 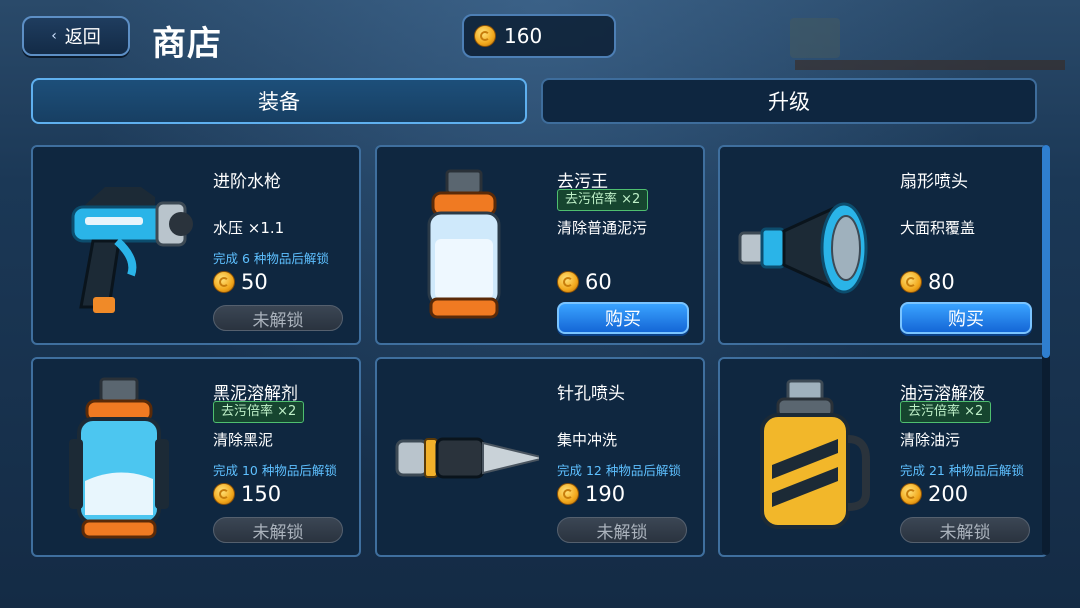 What do you see at coordinates (591, 394) in the screenshot?
I see `item-name: 针孔喷头` at bounding box center [591, 394].